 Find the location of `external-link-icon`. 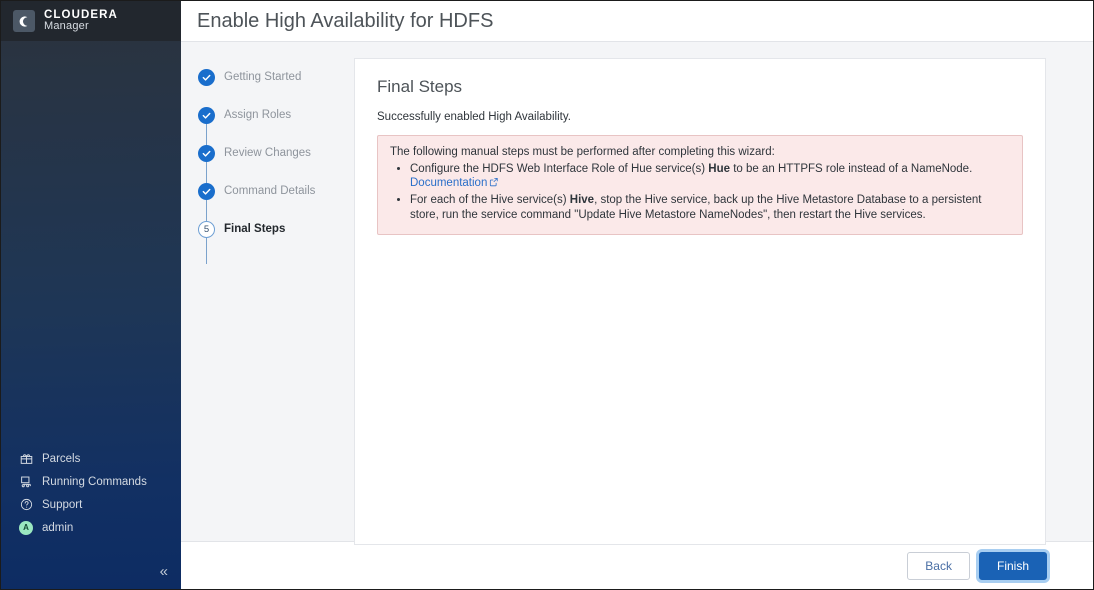

external-link-icon is located at coordinates (494, 184).